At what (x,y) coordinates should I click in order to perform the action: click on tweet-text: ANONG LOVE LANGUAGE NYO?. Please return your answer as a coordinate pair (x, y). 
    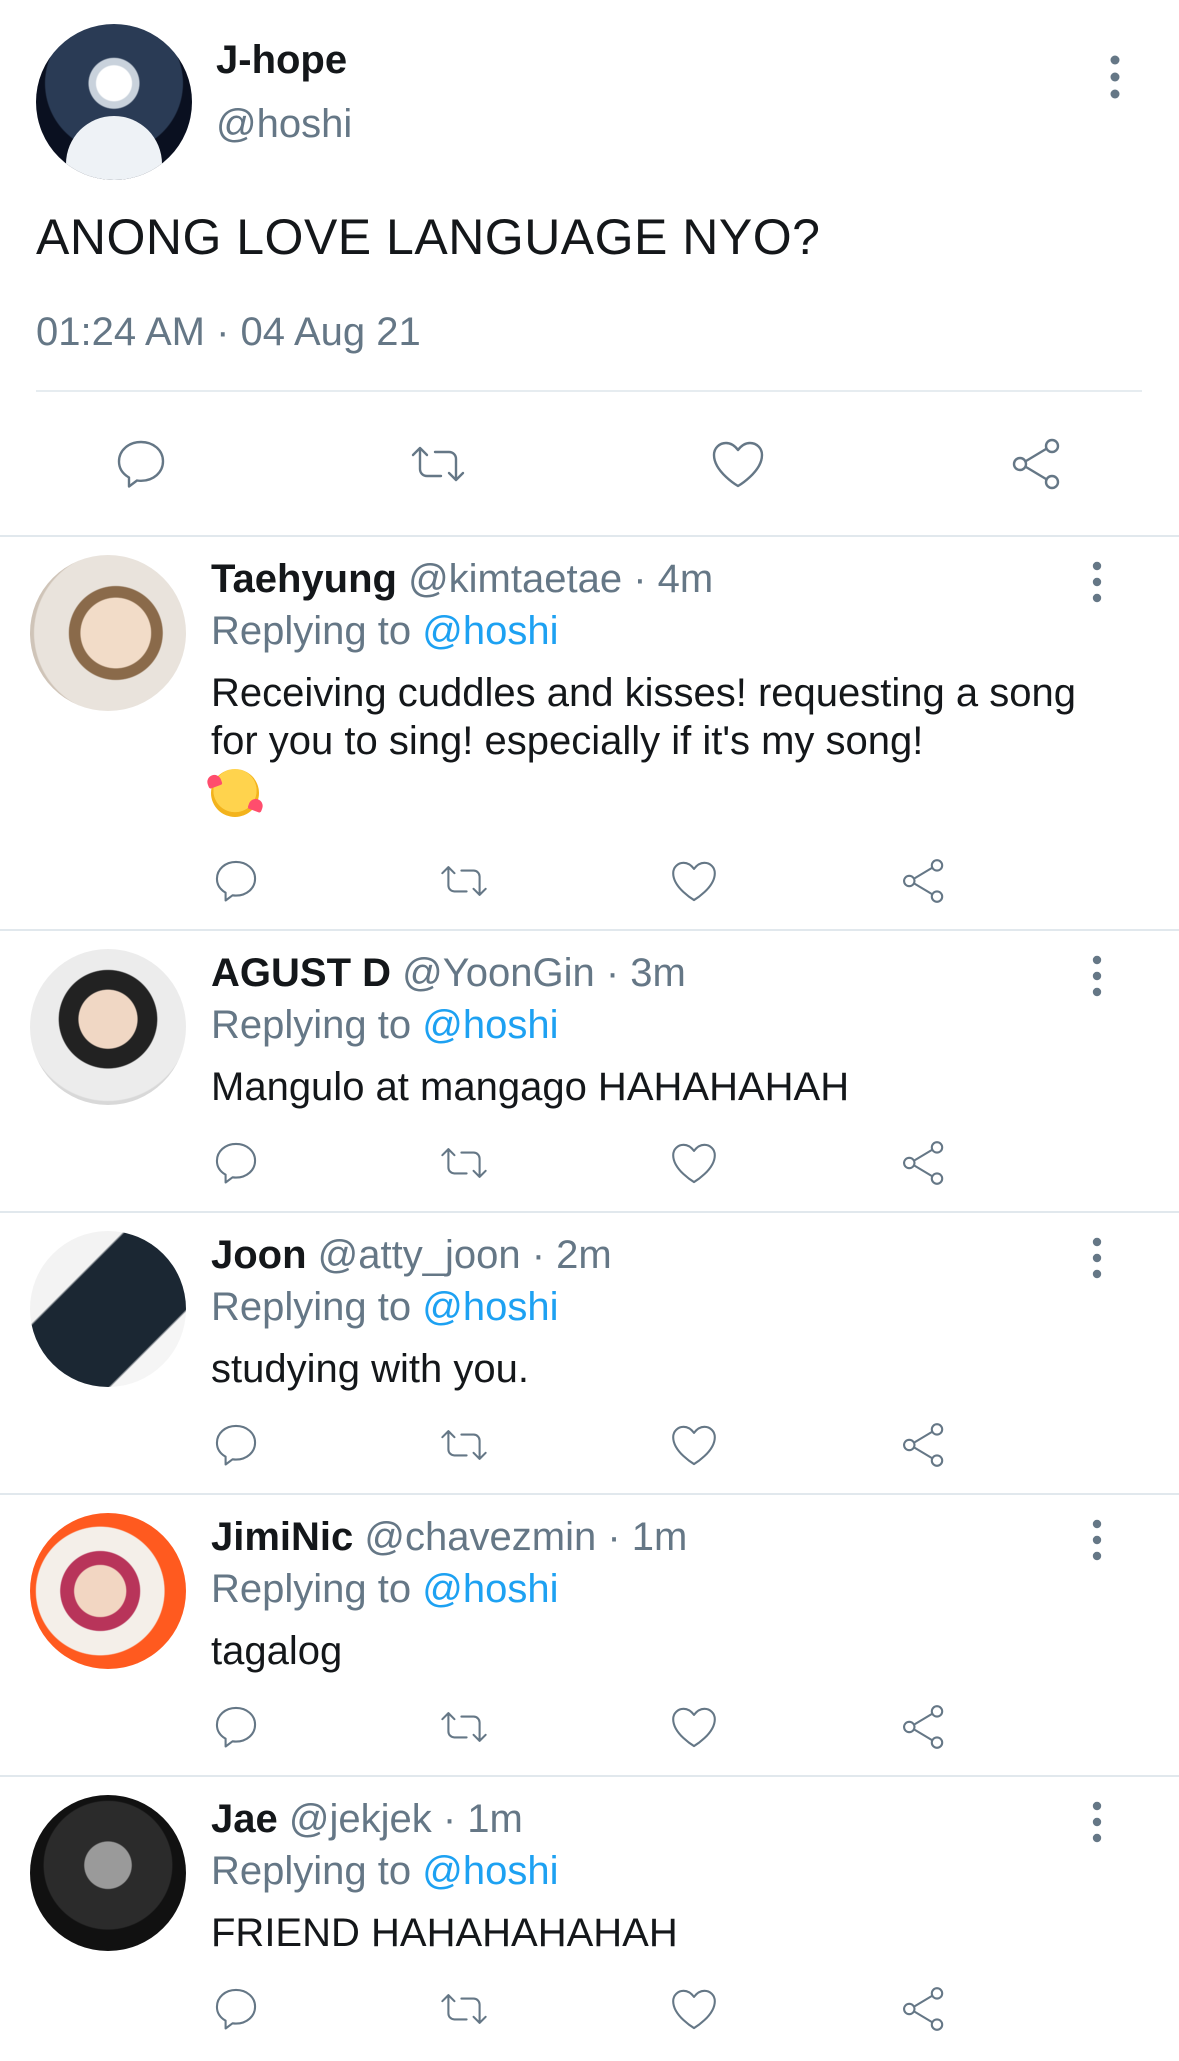
    Looking at the image, I should click on (428, 237).